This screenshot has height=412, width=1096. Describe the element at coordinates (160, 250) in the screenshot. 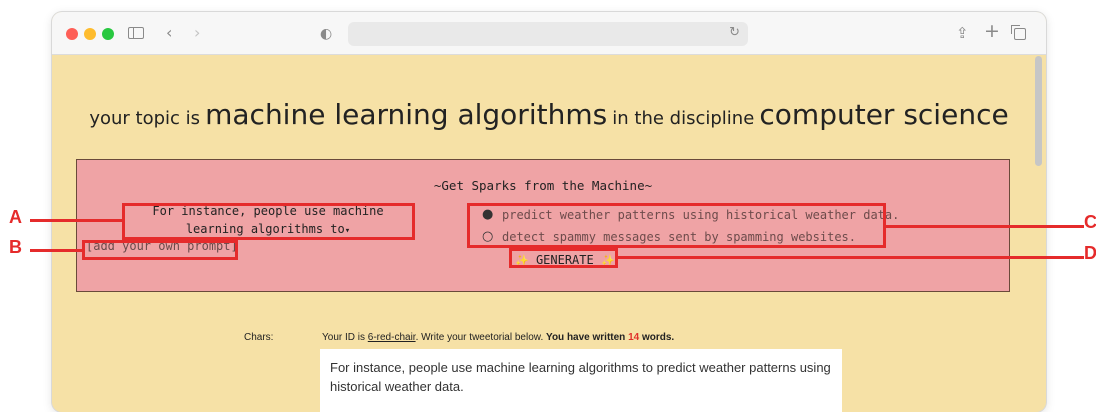

I see `annotation-box-b` at that location.